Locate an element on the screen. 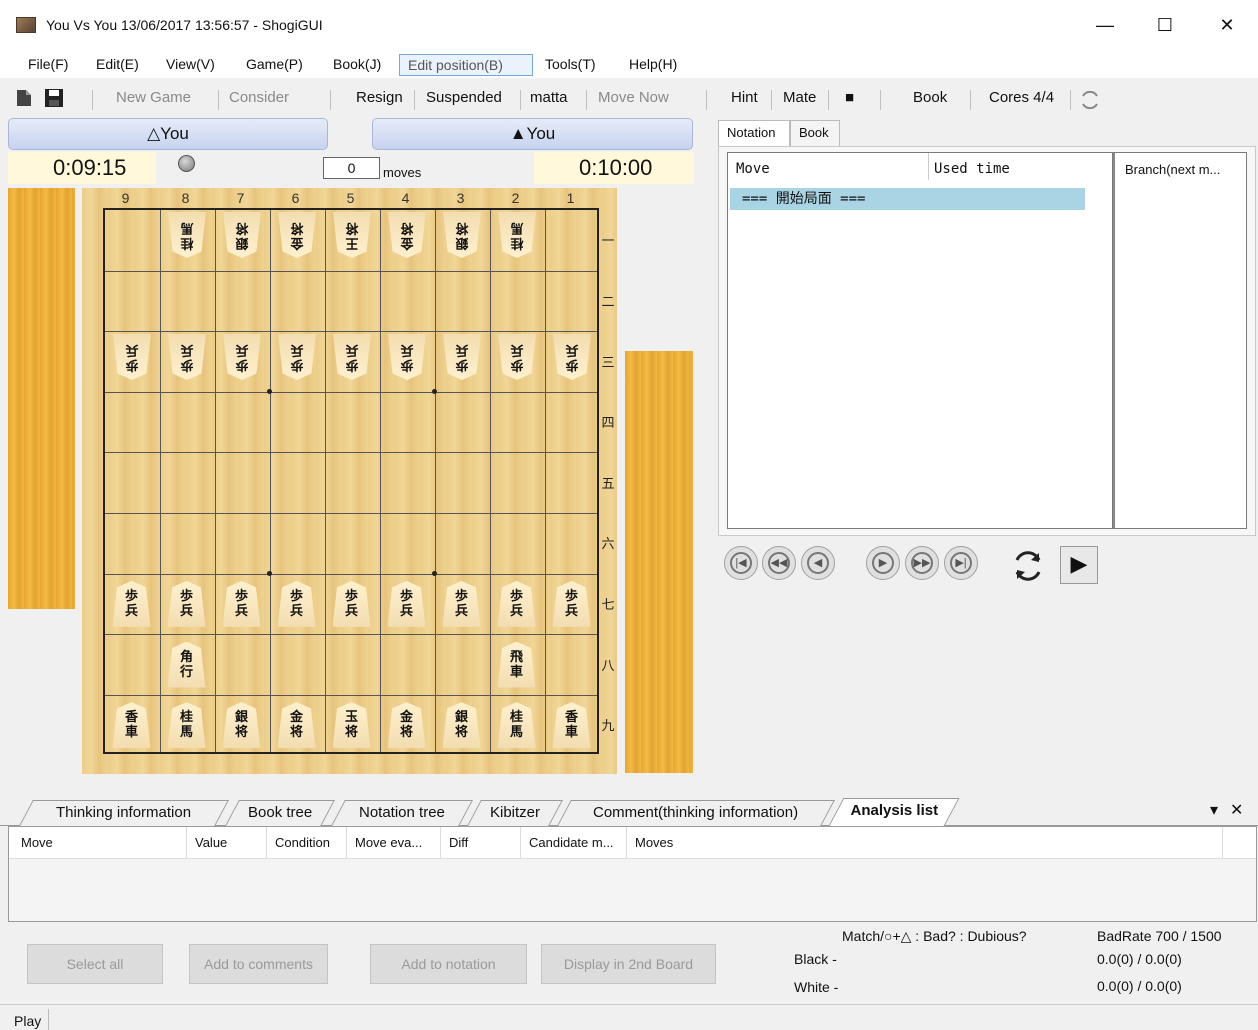 This screenshot has width=1258, height=1030. hint-button: Hint is located at coordinates (744, 97).